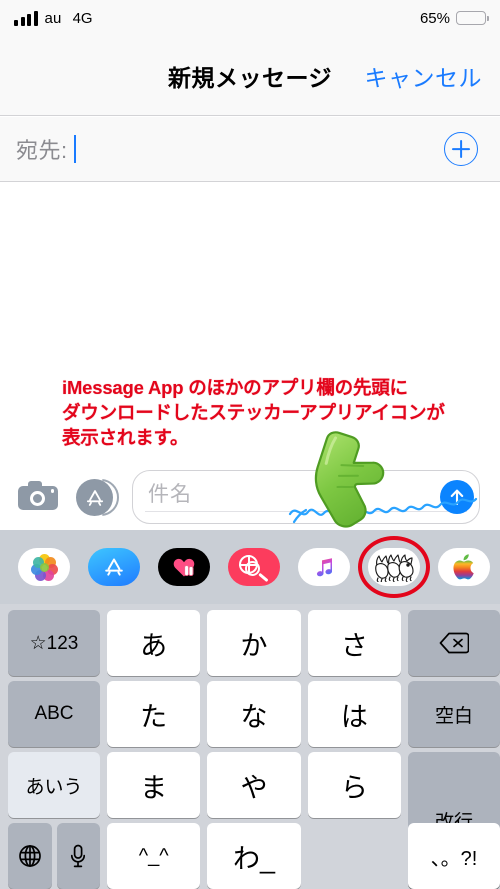 This screenshot has width=500, height=889. What do you see at coordinates (42, 150) in the screenshot?
I see `recipient-label: 宛先:` at bounding box center [42, 150].